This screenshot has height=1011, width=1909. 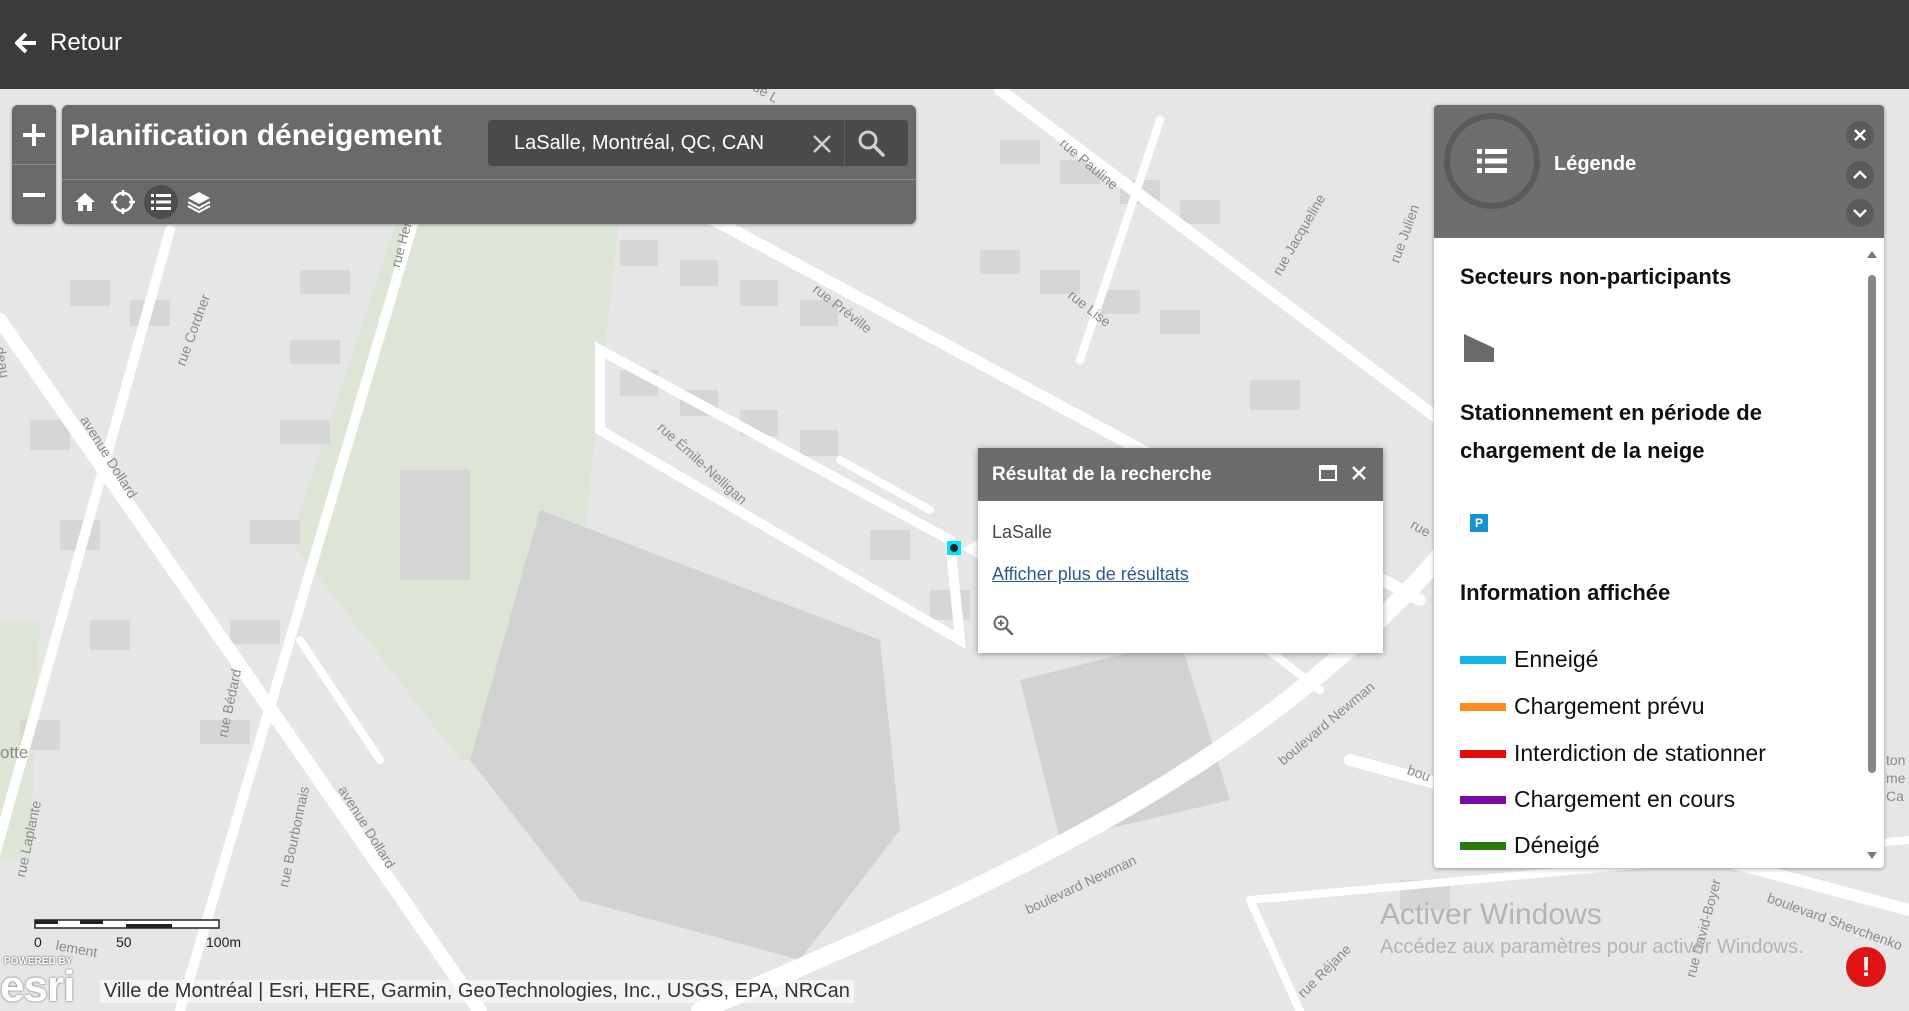 What do you see at coordinates (954, 44) in the screenshot?
I see `top-bar: Retour` at bounding box center [954, 44].